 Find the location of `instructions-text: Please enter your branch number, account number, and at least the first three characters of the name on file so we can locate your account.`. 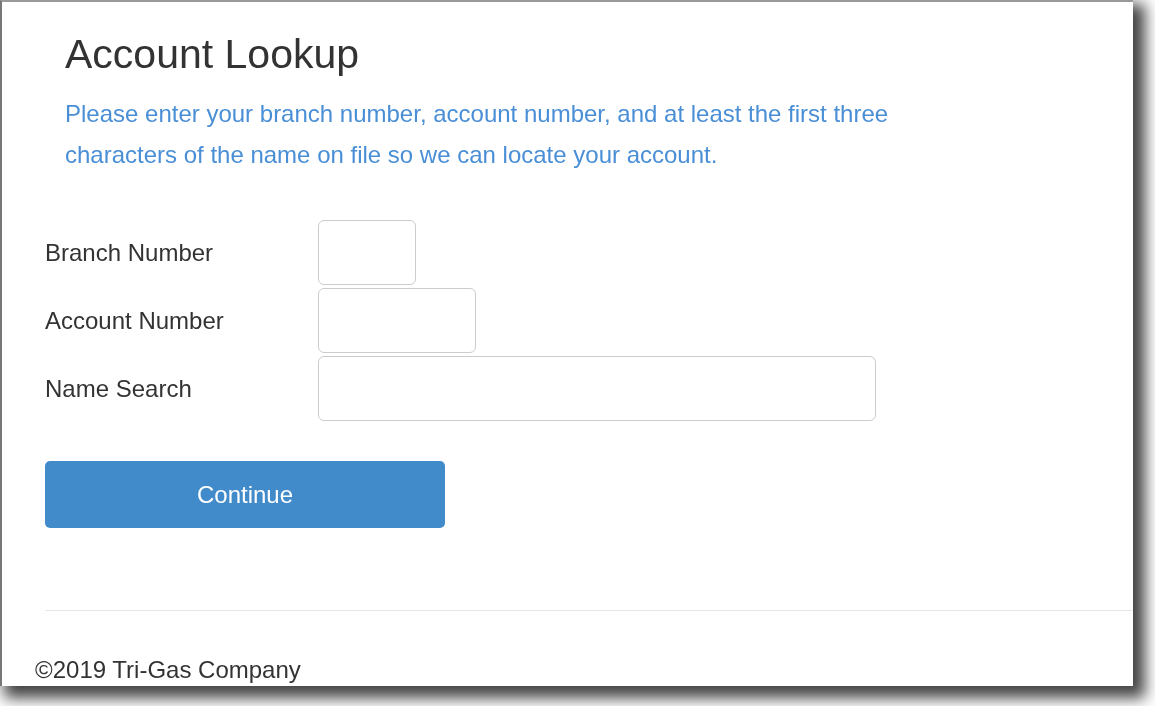

instructions-text: Please enter your branch number, account number, and at least the first three characters of the name on file so we can locate your account. is located at coordinates (477, 134).